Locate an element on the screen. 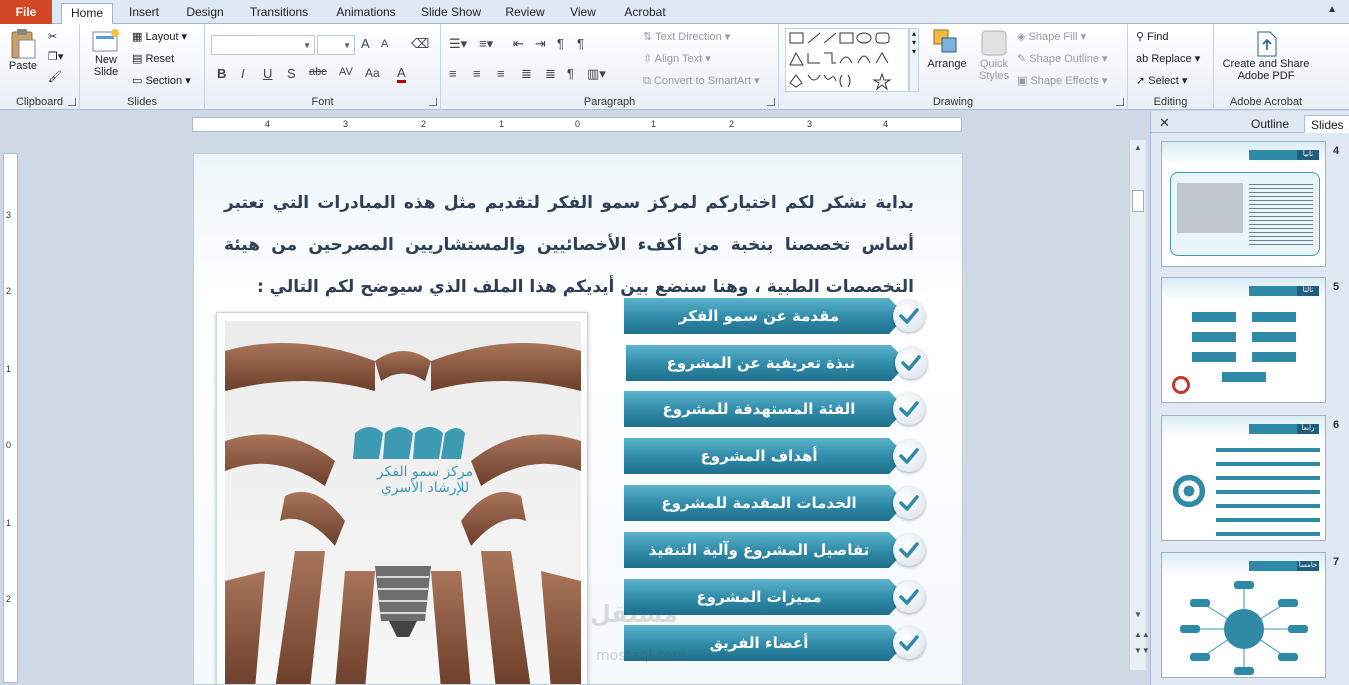 This screenshot has width=1349, height=685. clear-formatting-icon: ⌫ is located at coordinates (420, 44).